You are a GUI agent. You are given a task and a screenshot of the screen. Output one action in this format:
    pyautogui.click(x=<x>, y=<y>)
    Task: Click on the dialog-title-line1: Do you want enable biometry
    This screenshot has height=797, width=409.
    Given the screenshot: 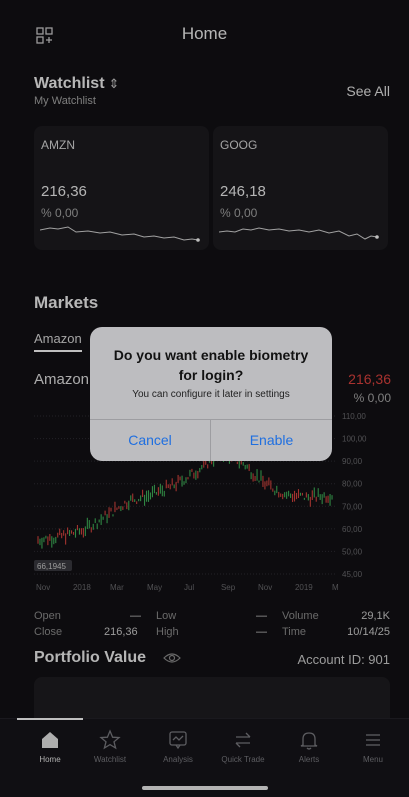 What is the action you would take?
    pyautogui.click(x=211, y=355)
    